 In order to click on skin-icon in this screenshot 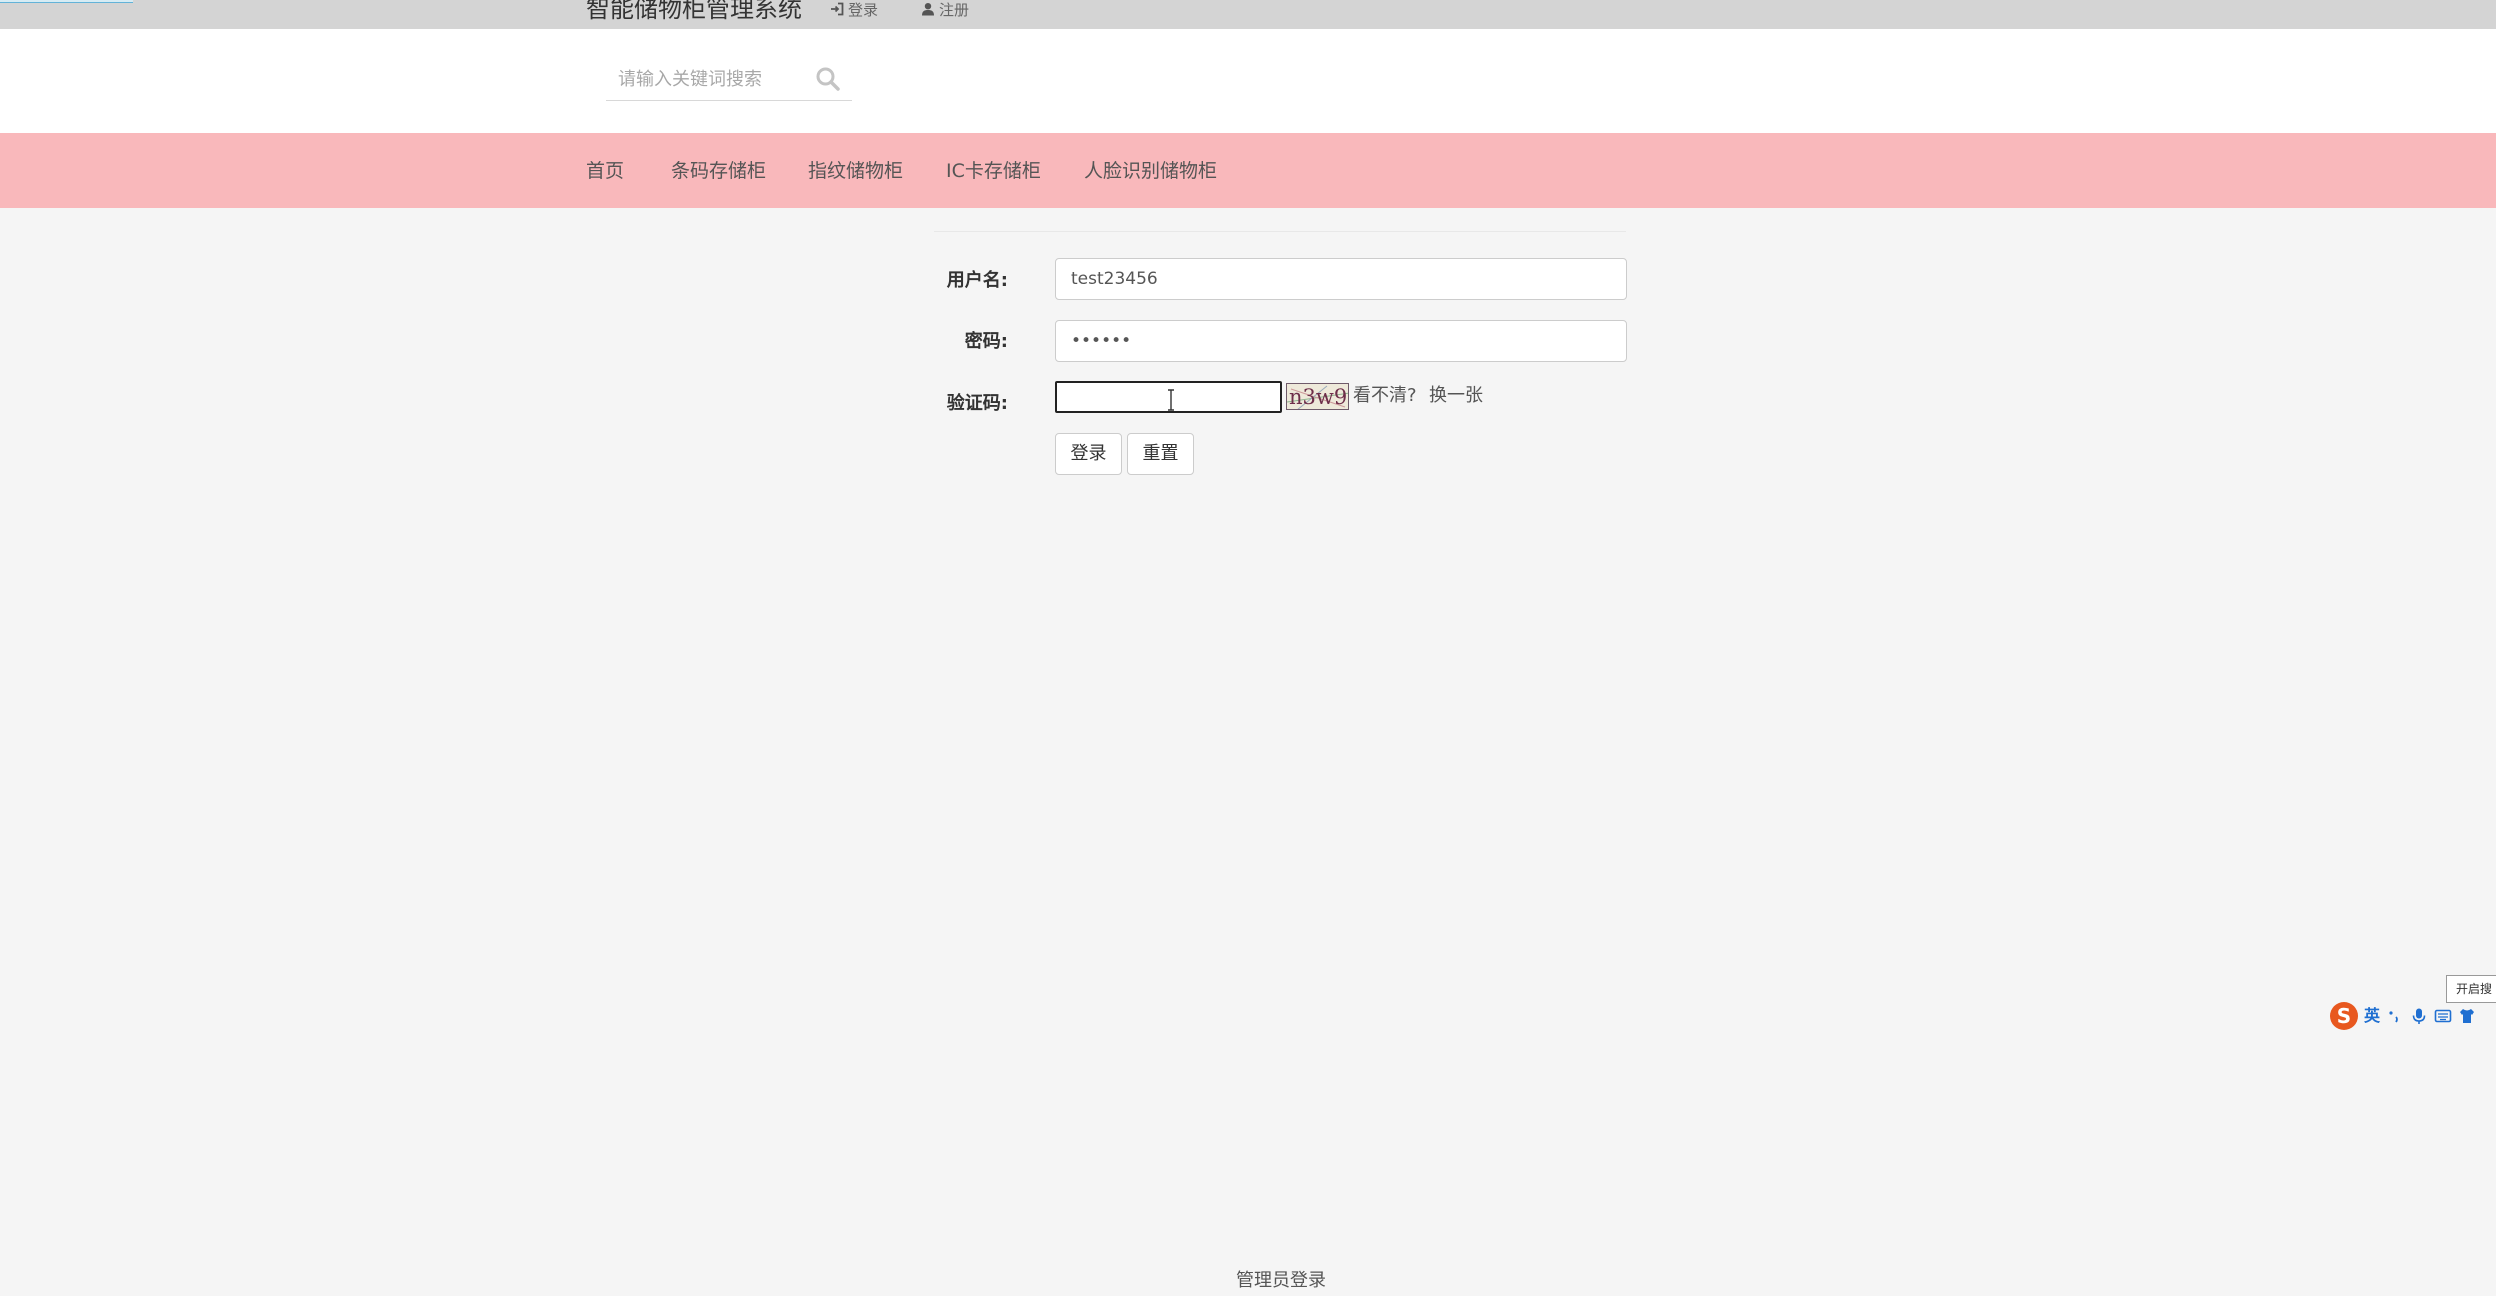, I will do `click(2467, 1016)`.